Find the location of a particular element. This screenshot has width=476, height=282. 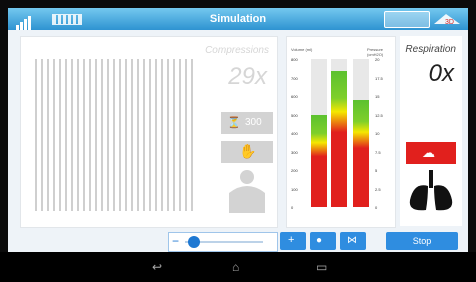

title-bar: Simulation 3D is located at coordinates (238, 19).